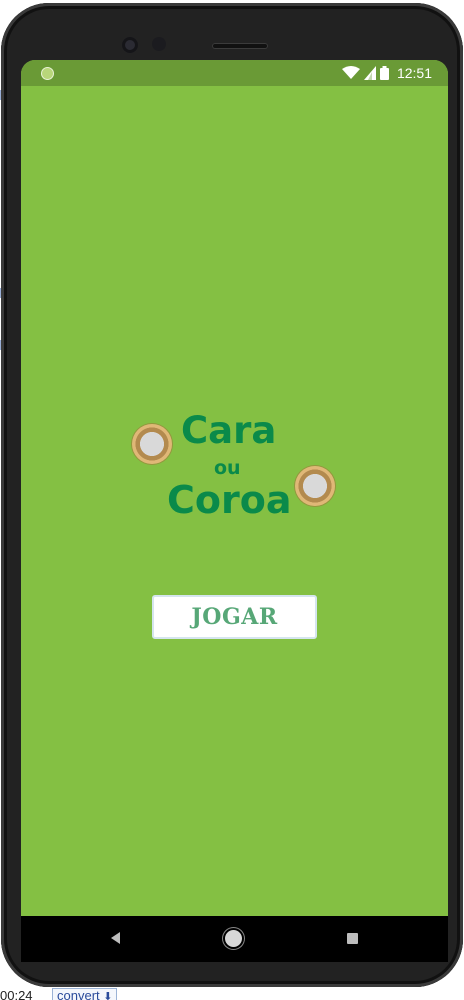 The height and width of the screenshot is (1000, 464). What do you see at coordinates (47, 73) in the screenshot?
I see `notification-icon` at bounding box center [47, 73].